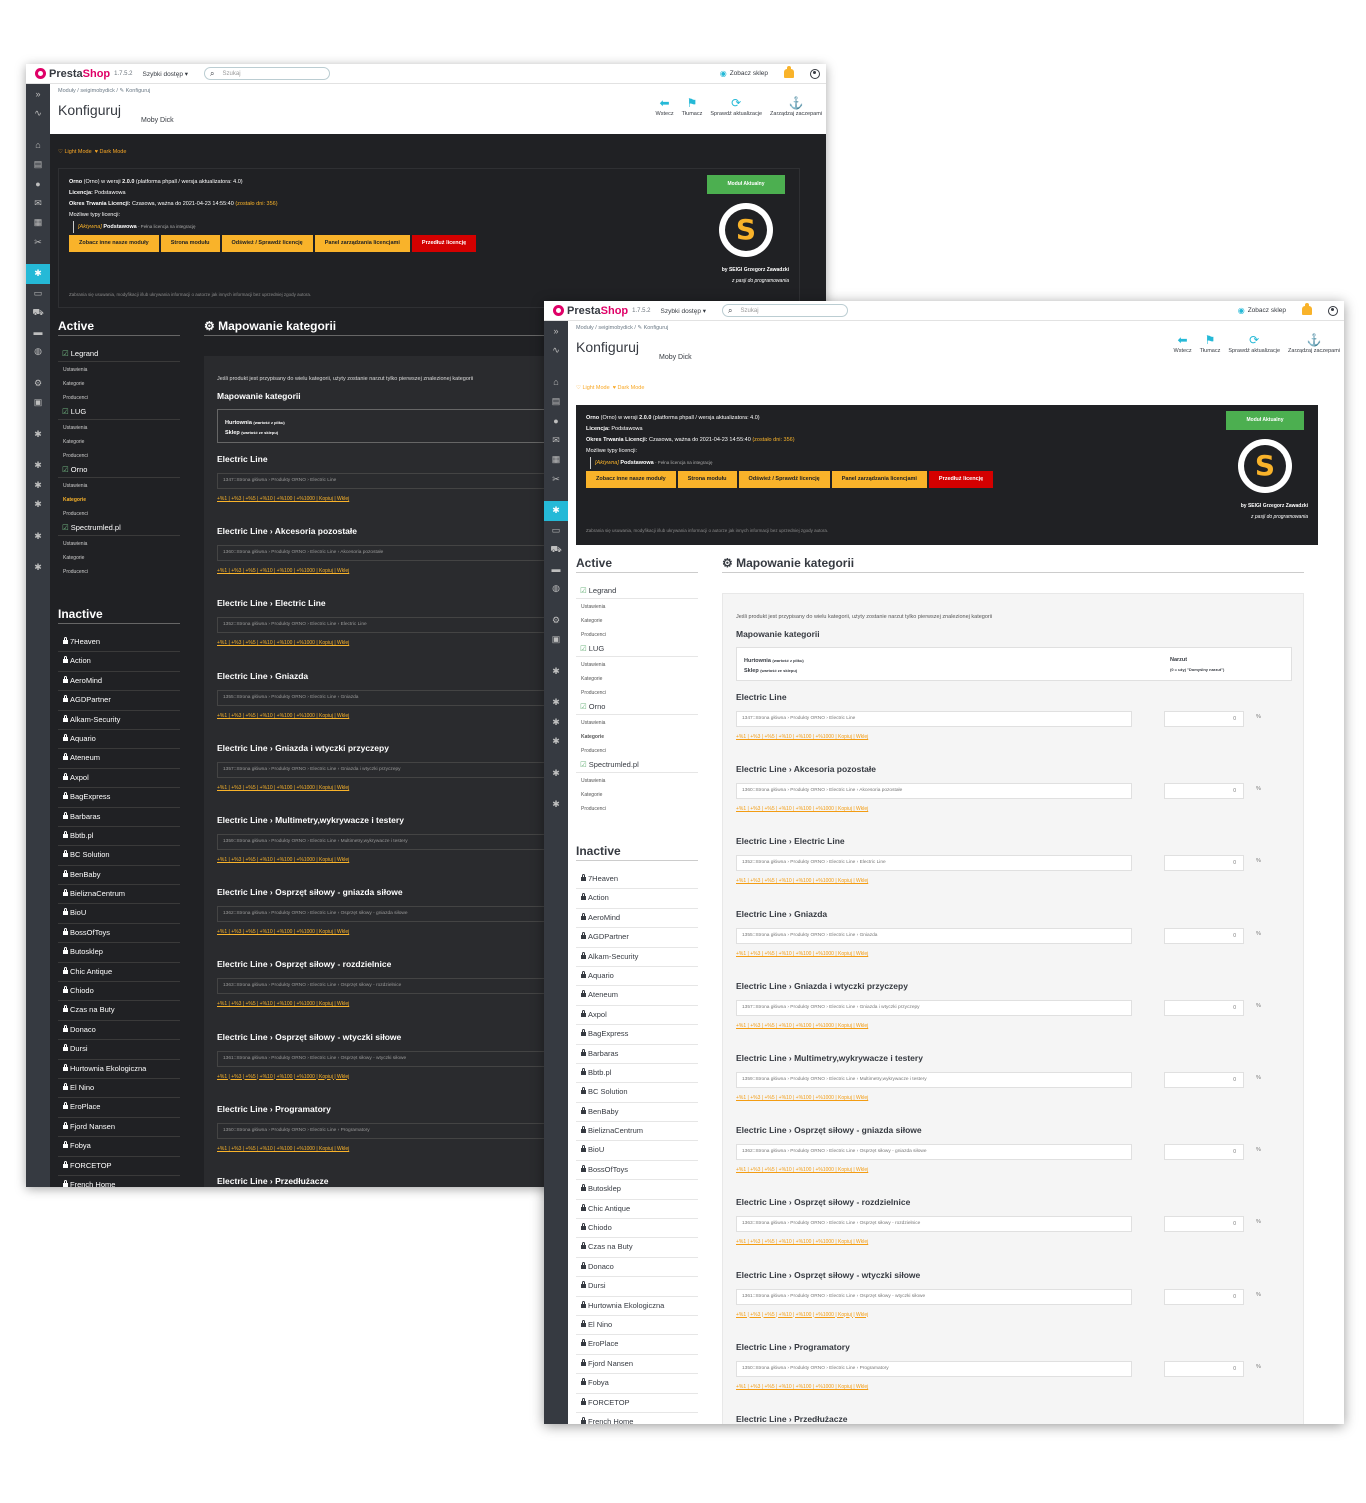  What do you see at coordinates (556, 570) in the screenshot?
I see `payment-icon: ▬` at bounding box center [556, 570].